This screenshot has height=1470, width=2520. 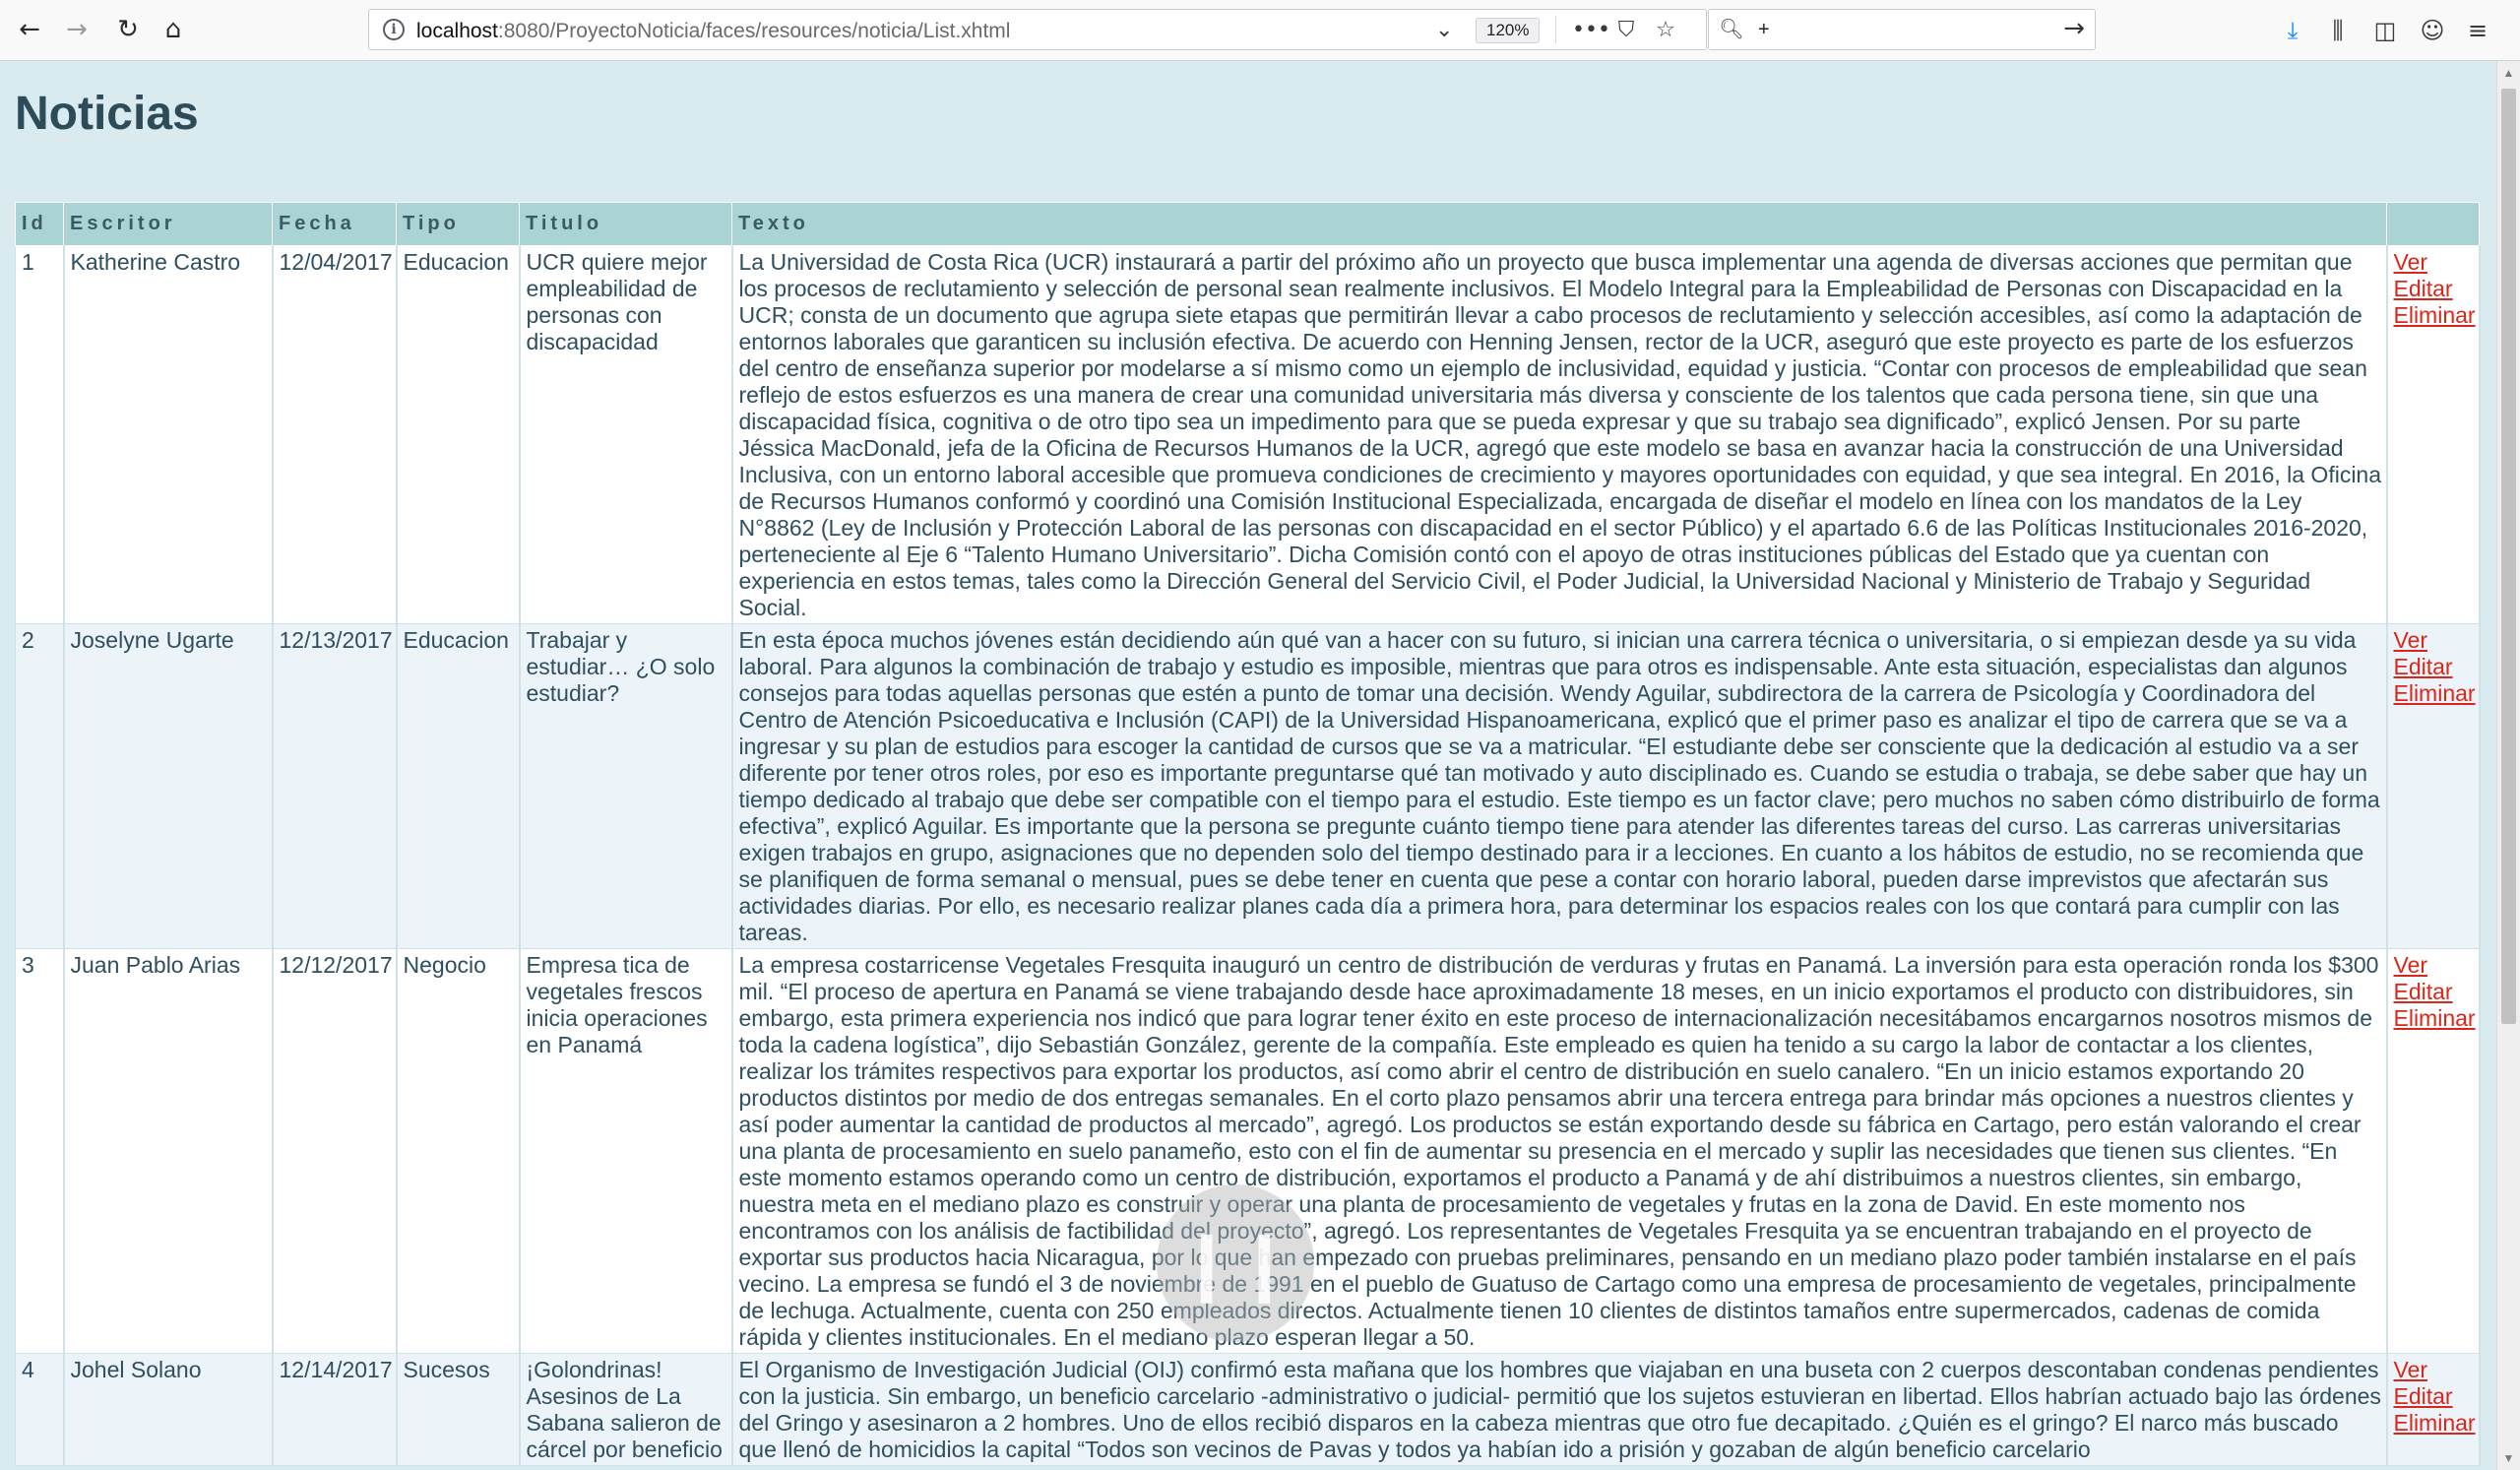 I want to click on cell-escritor: Johel Solano, so click(x=168, y=1409).